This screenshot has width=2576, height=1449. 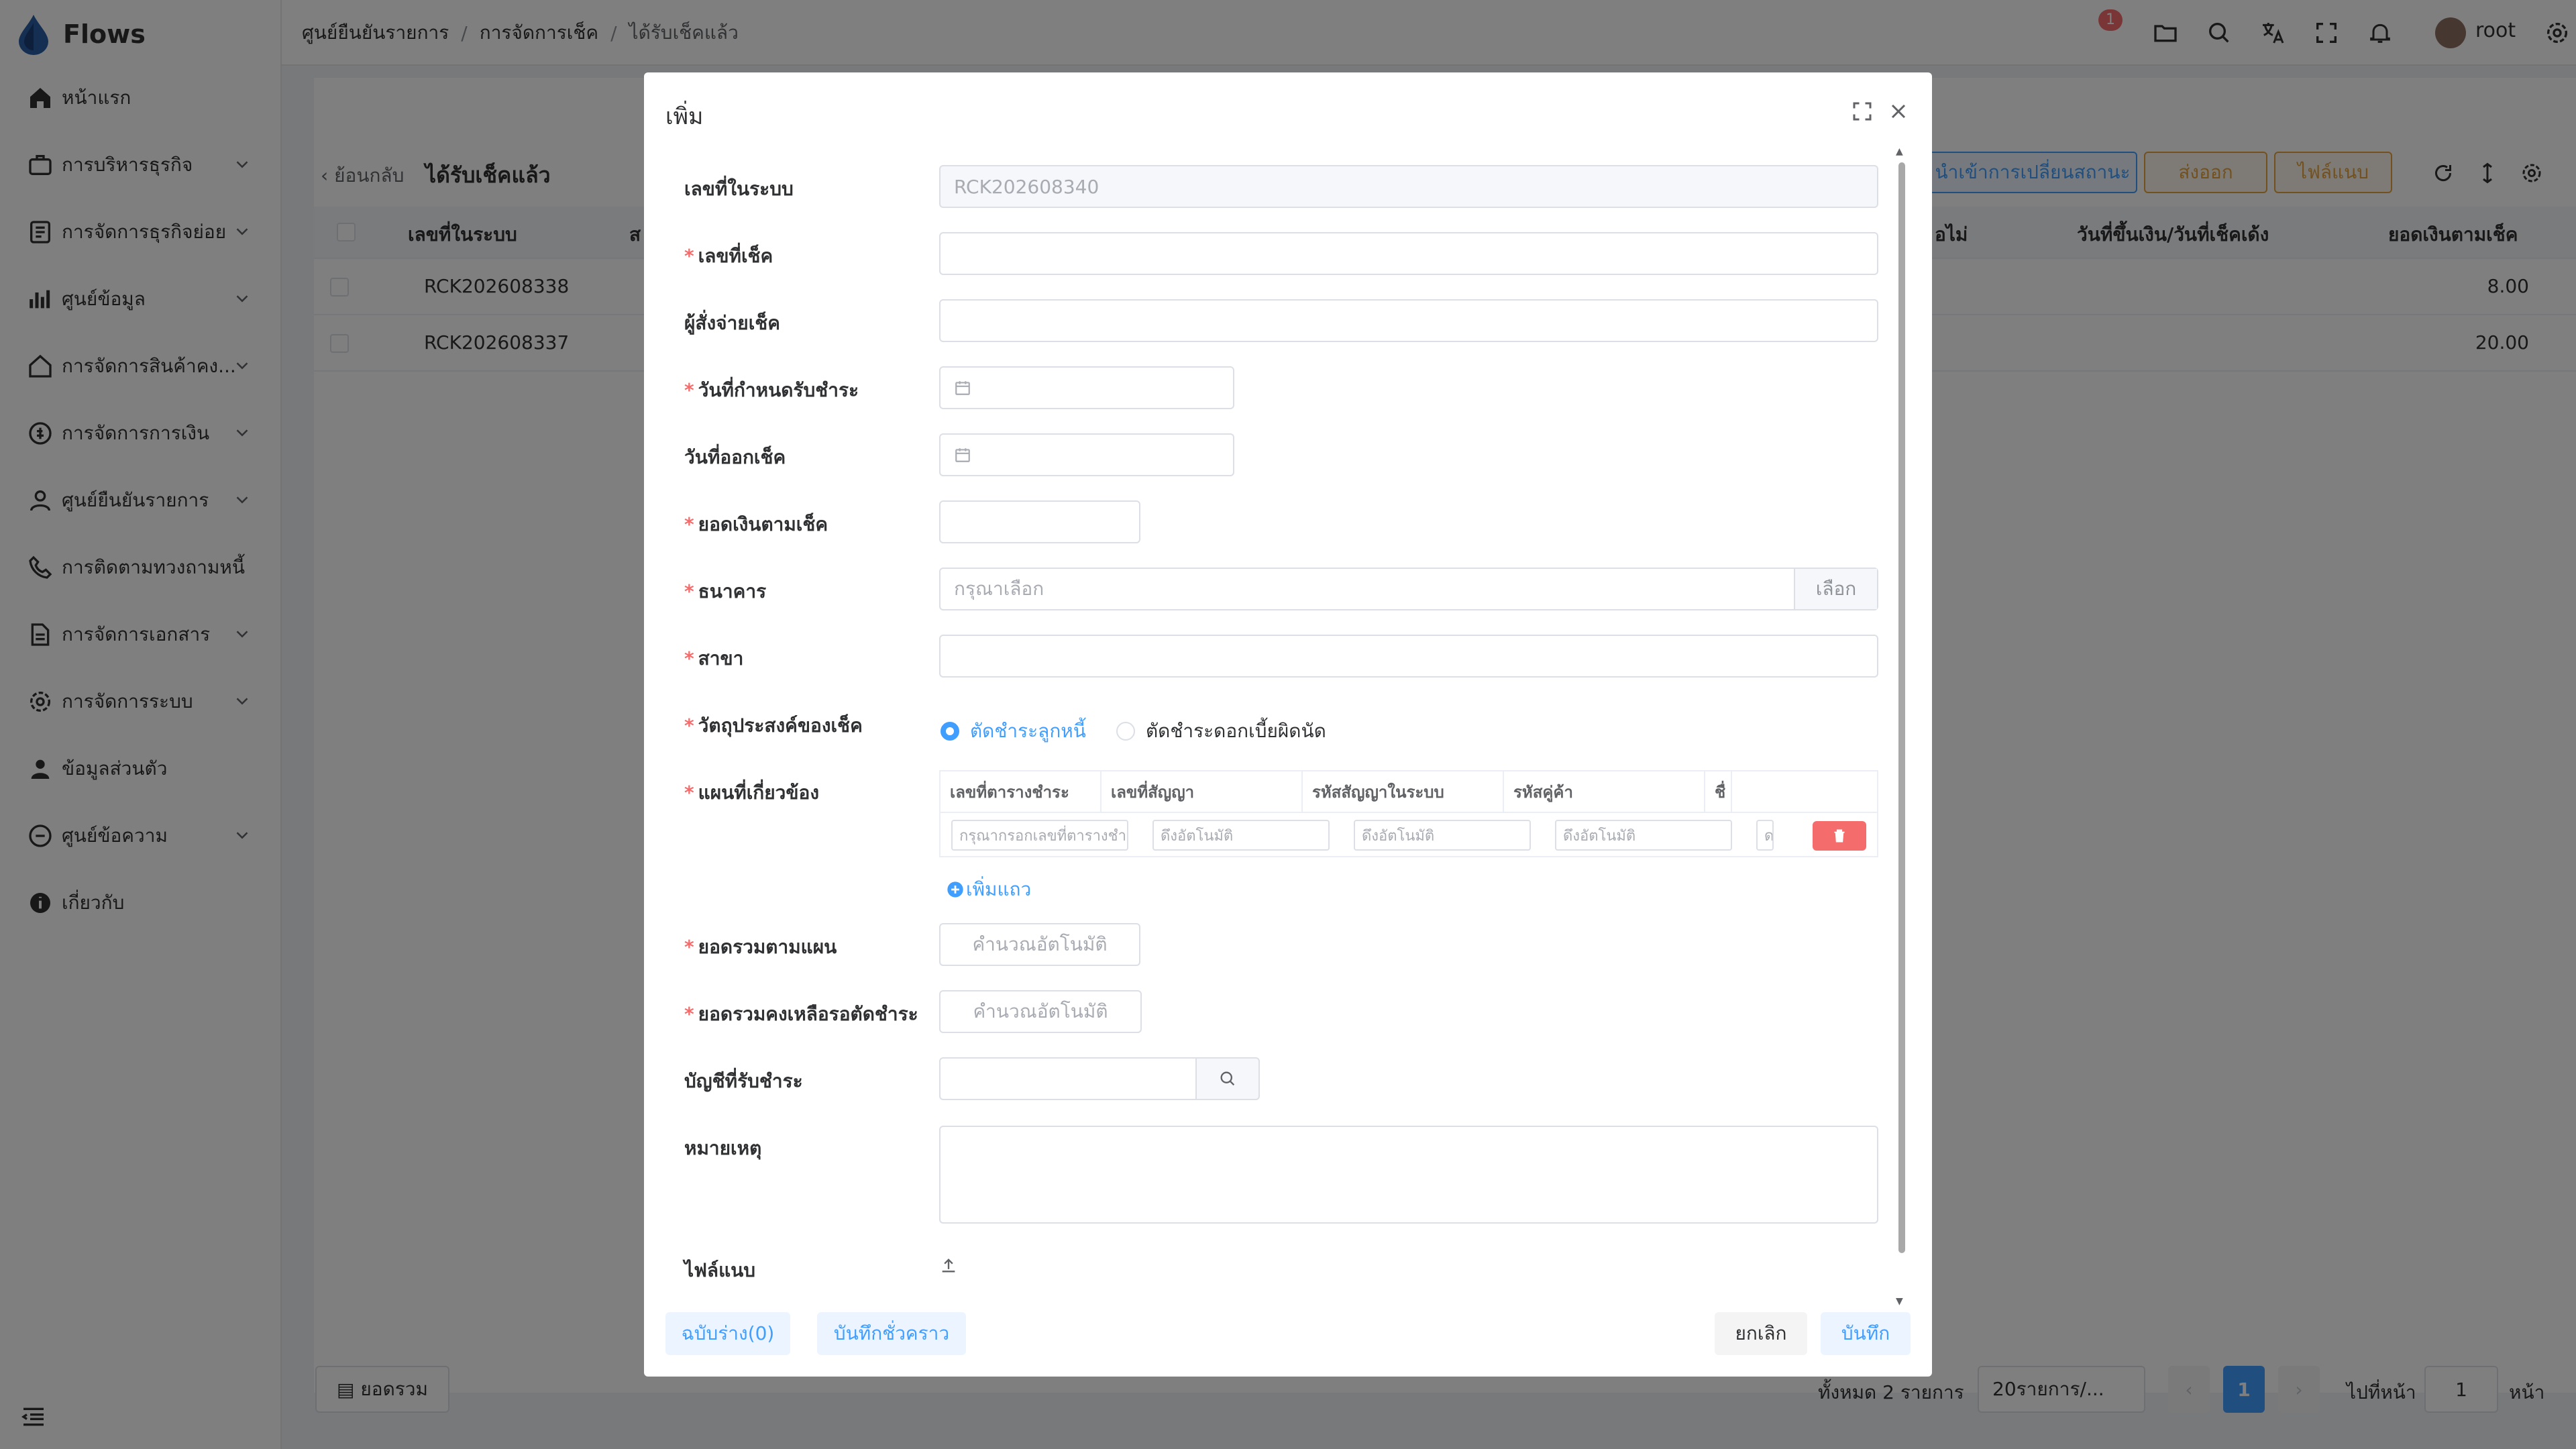 What do you see at coordinates (1866, 1333) in the screenshot?
I see `save-button: บันทึก` at bounding box center [1866, 1333].